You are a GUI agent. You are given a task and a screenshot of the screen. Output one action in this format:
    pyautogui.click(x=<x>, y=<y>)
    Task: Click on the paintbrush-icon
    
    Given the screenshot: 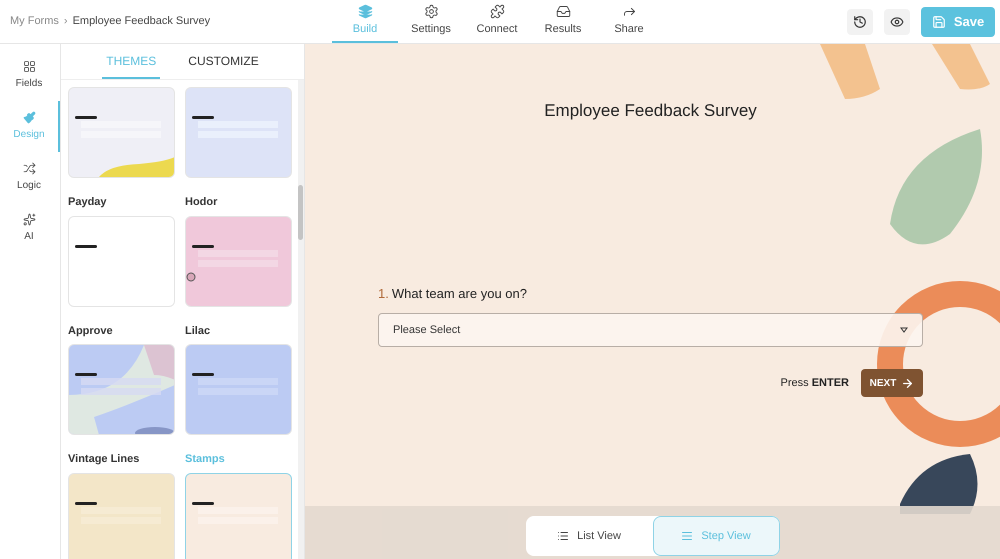 What is the action you would take?
    pyautogui.click(x=29, y=117)
    